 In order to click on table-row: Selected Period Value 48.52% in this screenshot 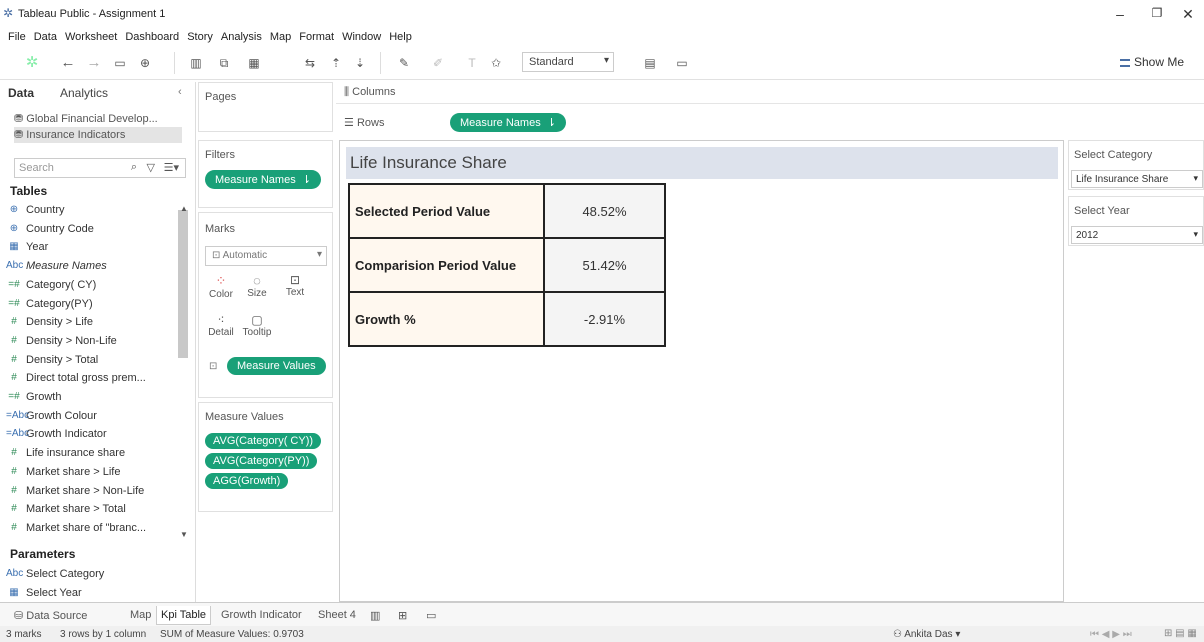, I will do `click(507, 211)`.